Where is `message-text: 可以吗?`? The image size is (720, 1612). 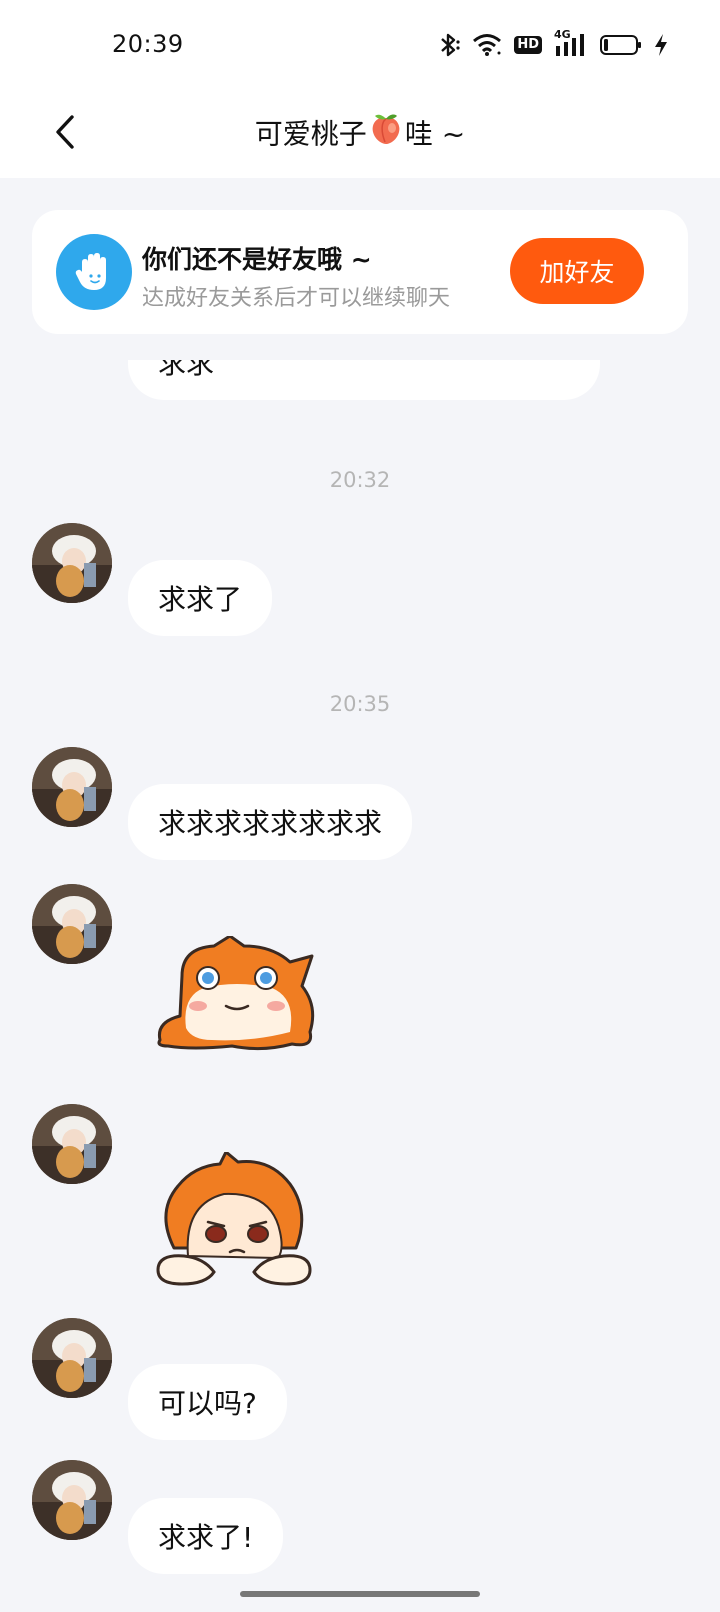 message-text: 可以吗? is located at coordinates (207, 1403).